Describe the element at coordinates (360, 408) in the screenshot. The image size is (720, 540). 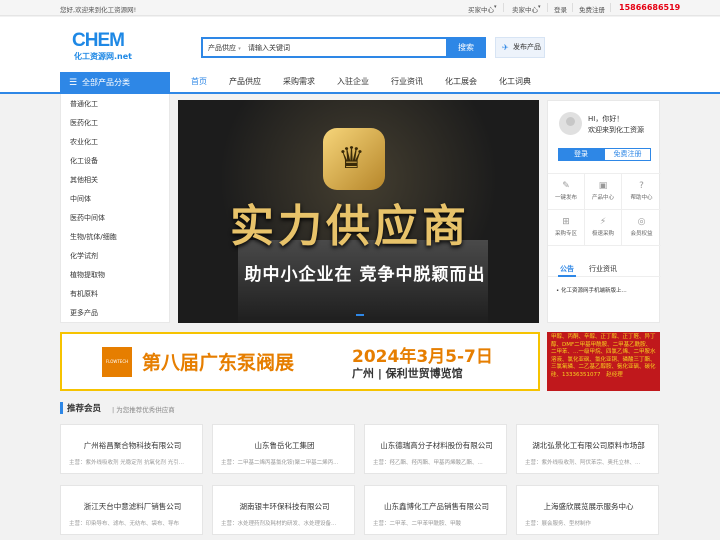
I see `recommended-members-header: 推荐会员 | 为您推荐优秀供应商` at that location.